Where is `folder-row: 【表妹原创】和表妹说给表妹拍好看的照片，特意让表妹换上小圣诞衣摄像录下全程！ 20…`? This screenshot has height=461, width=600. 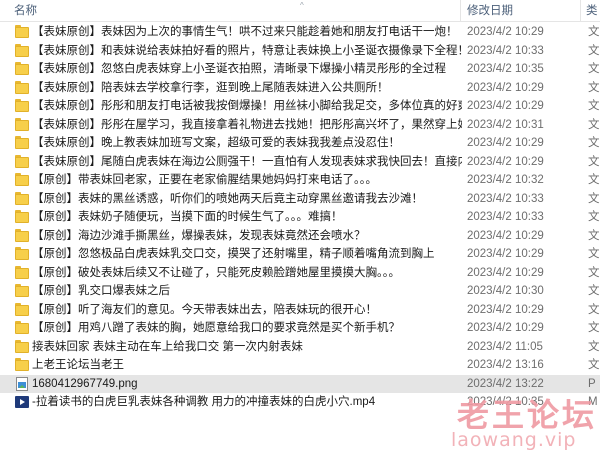 folder-row: 【表妹原创】和表妹说给表妹拍好看的照片，特意让表妹换上小圣诞衣摄像录下全程！ 20… is located at coordinates (300, 51).